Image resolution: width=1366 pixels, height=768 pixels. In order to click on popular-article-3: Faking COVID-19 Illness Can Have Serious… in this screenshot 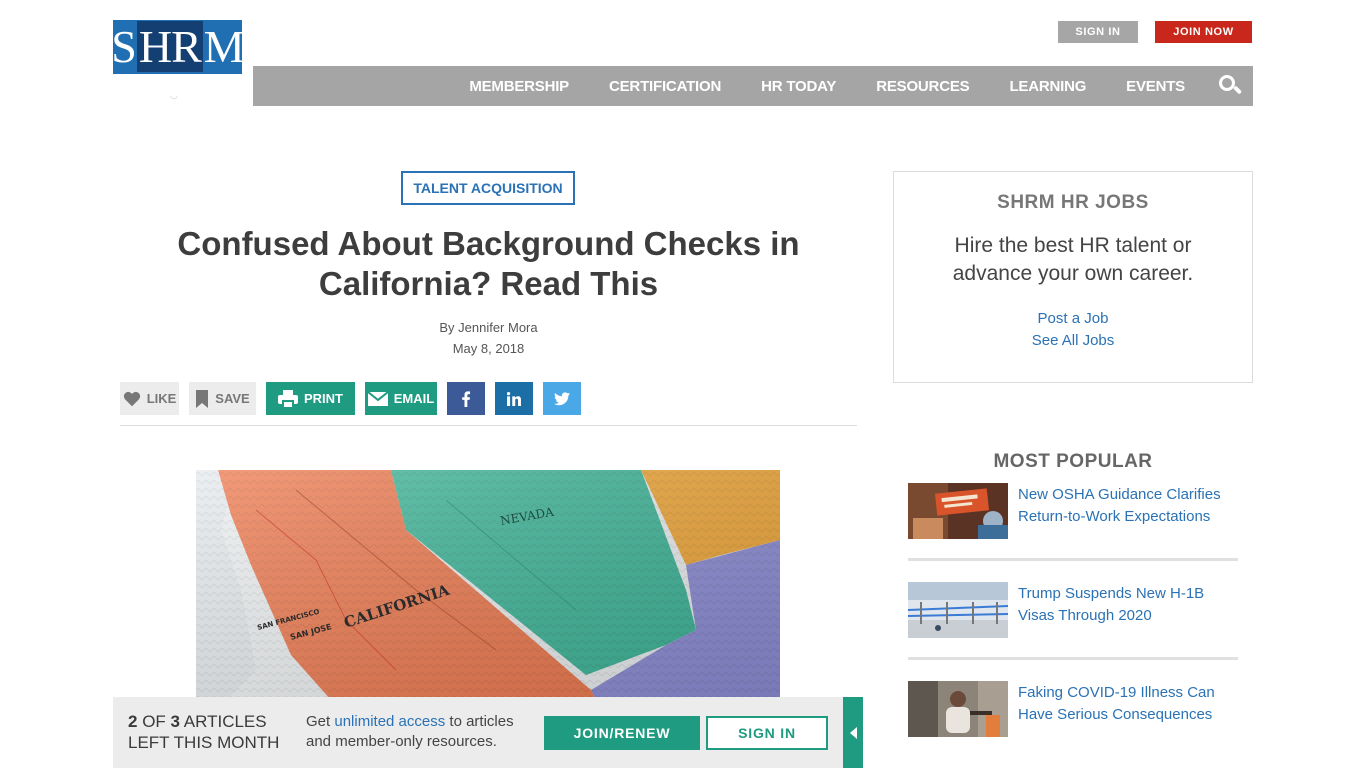, I will do `click(1073, 709)`.